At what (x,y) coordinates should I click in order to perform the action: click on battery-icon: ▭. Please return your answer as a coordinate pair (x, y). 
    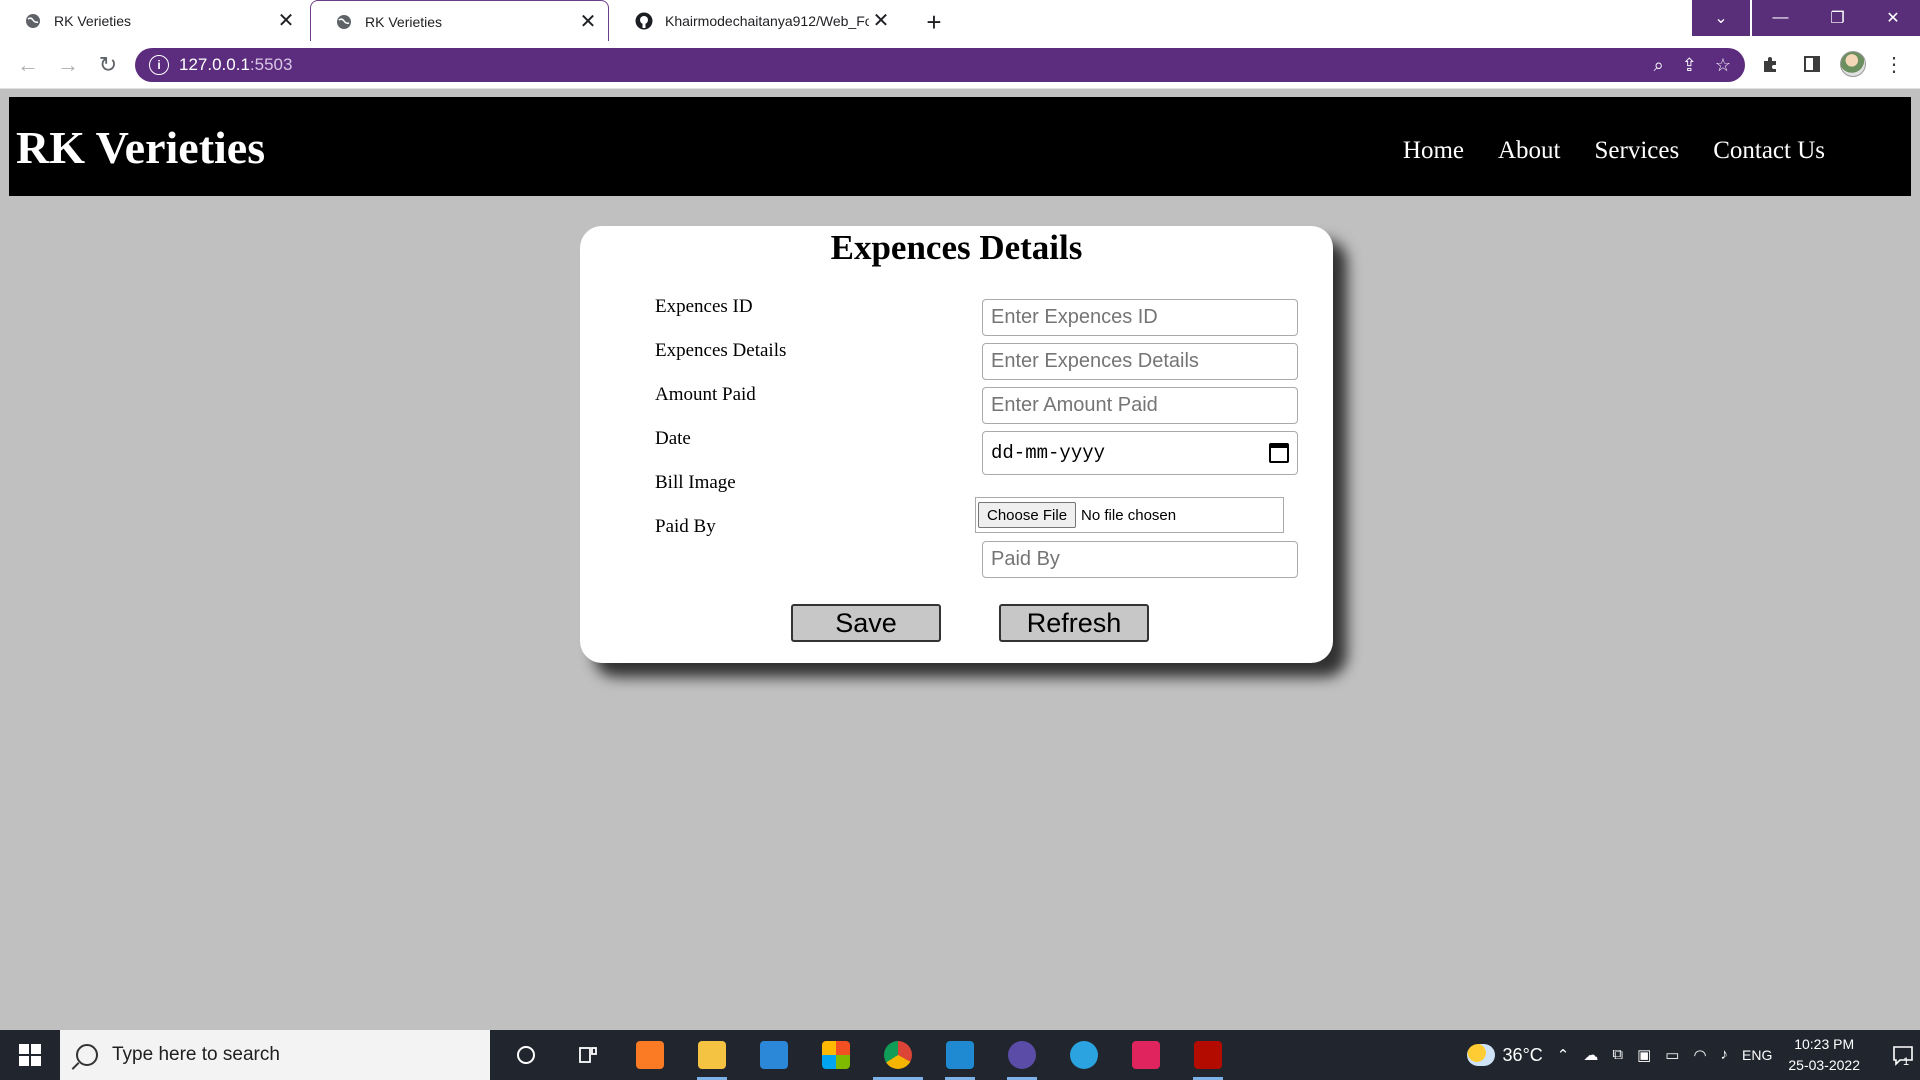
    Looking at the image, I should click on (1672, 1055).